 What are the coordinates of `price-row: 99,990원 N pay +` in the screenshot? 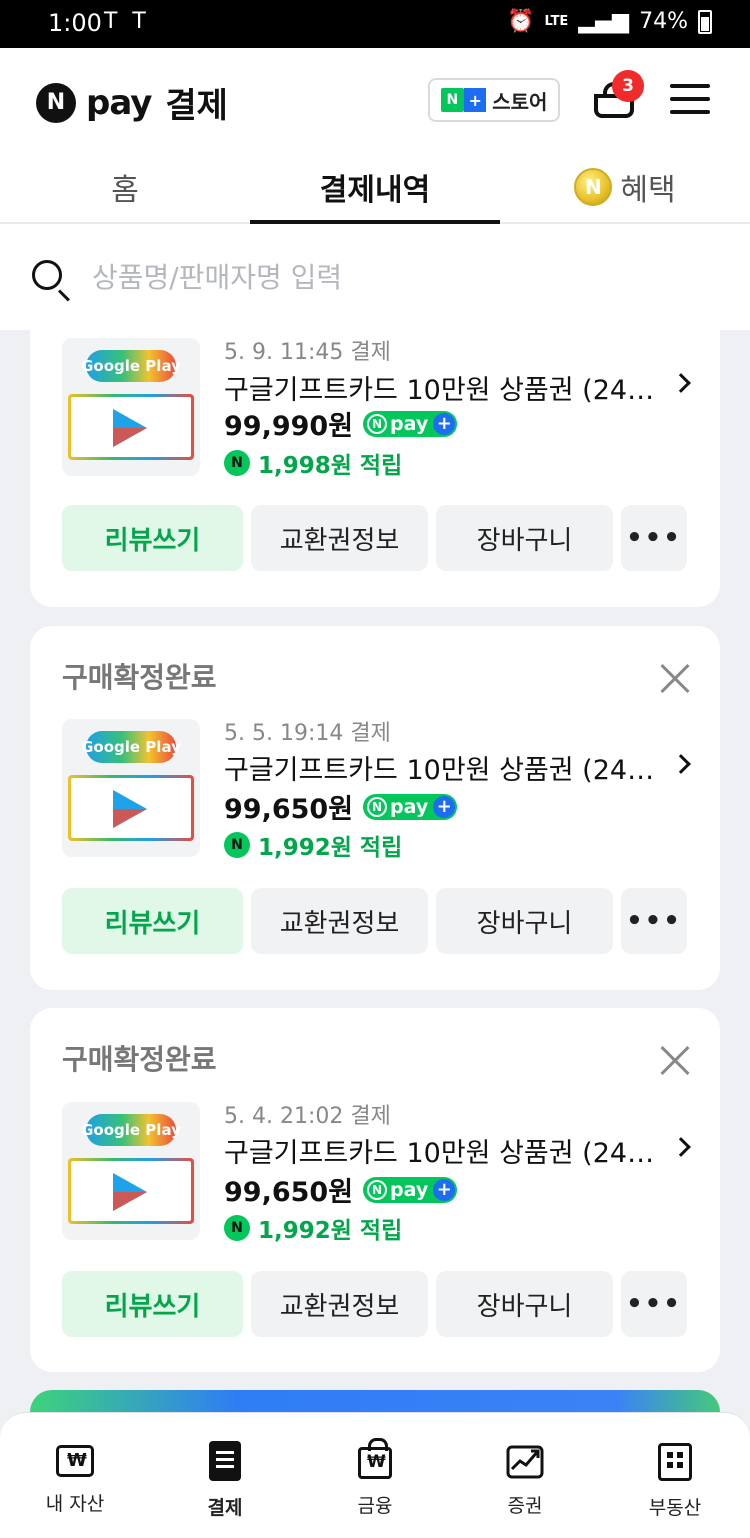 It's located at (341, 423).